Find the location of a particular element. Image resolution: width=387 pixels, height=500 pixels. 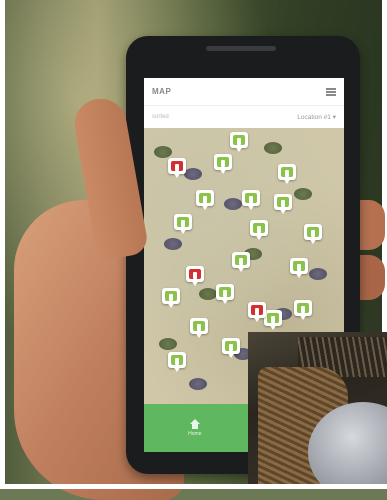

sort-label: sorted is located at coordinates (160, 117).